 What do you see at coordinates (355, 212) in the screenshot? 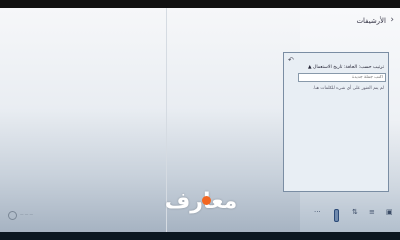
I see `sort-icon: ⇅` at bounding box center [355, 212].